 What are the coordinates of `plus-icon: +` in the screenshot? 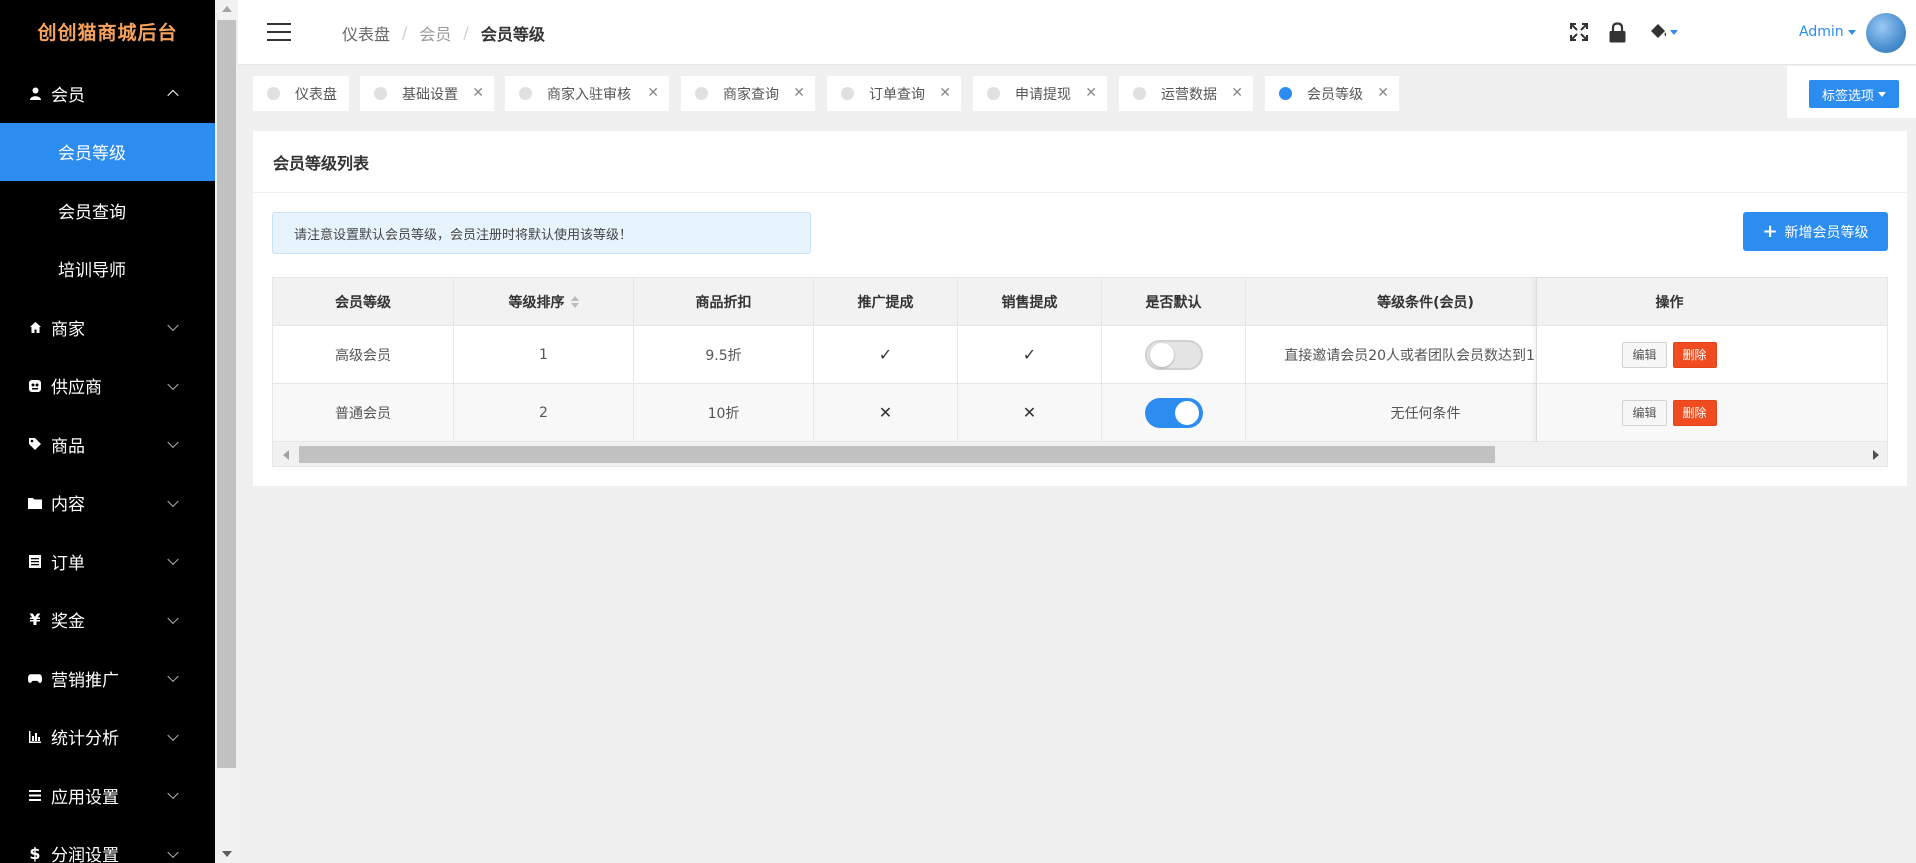 It's located at (1770, 231).